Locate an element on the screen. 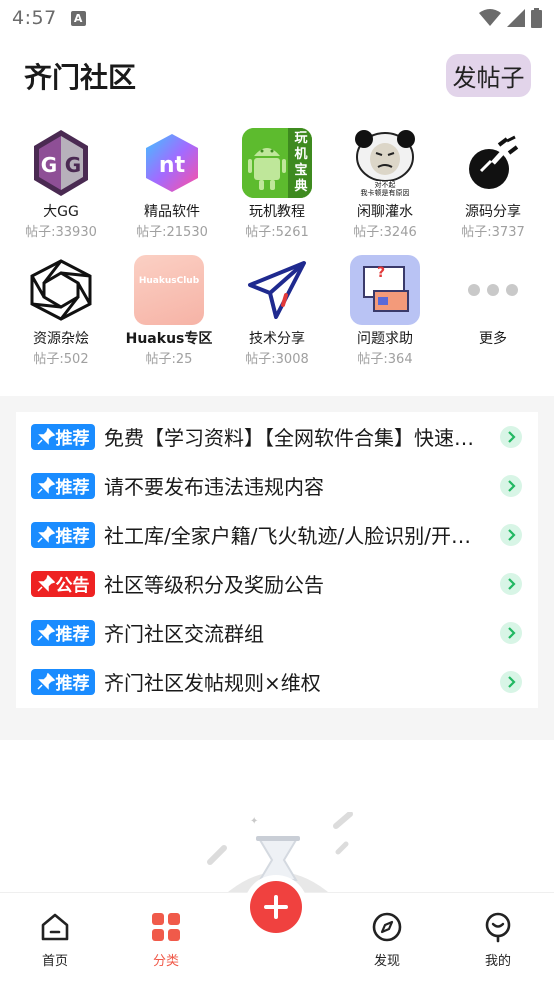 The image size is (554, 984). cell-signal-icon is located at coordinates (516, 18).